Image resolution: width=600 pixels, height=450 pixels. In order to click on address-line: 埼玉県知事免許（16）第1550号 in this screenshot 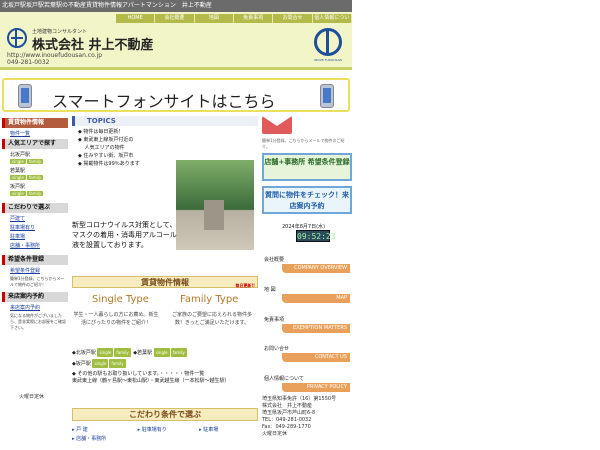, I will do `click(299, 399)`.